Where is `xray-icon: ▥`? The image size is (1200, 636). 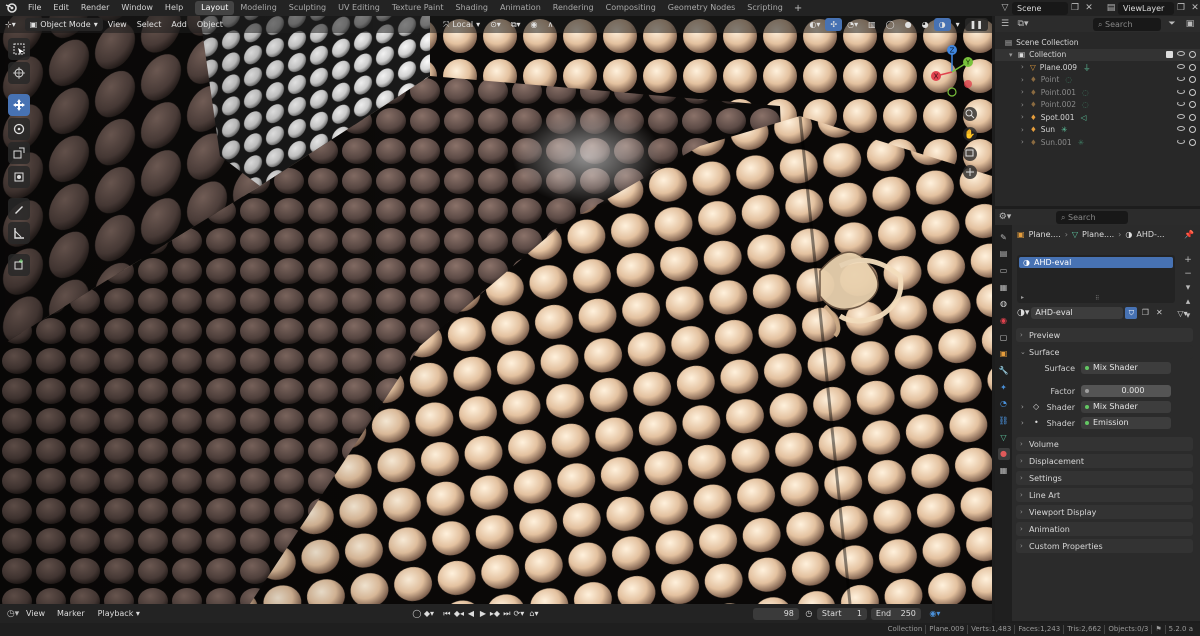 xray-icon: ▥ is located at coordinates (872, 24).